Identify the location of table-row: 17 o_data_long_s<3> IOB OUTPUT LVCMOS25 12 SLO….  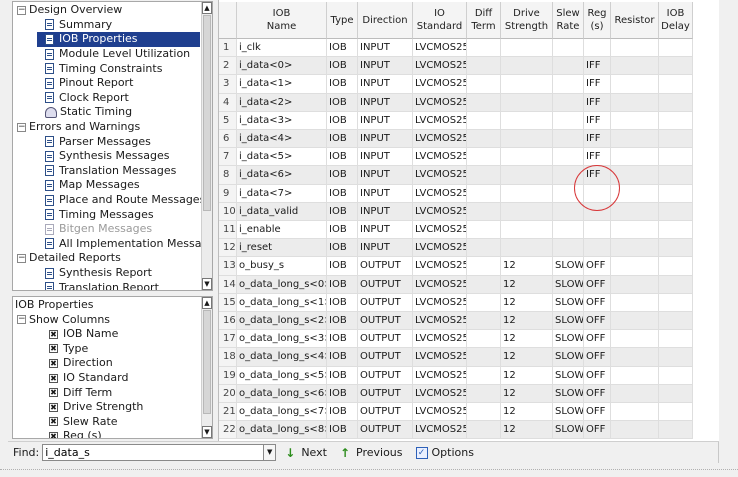
(456, 339).